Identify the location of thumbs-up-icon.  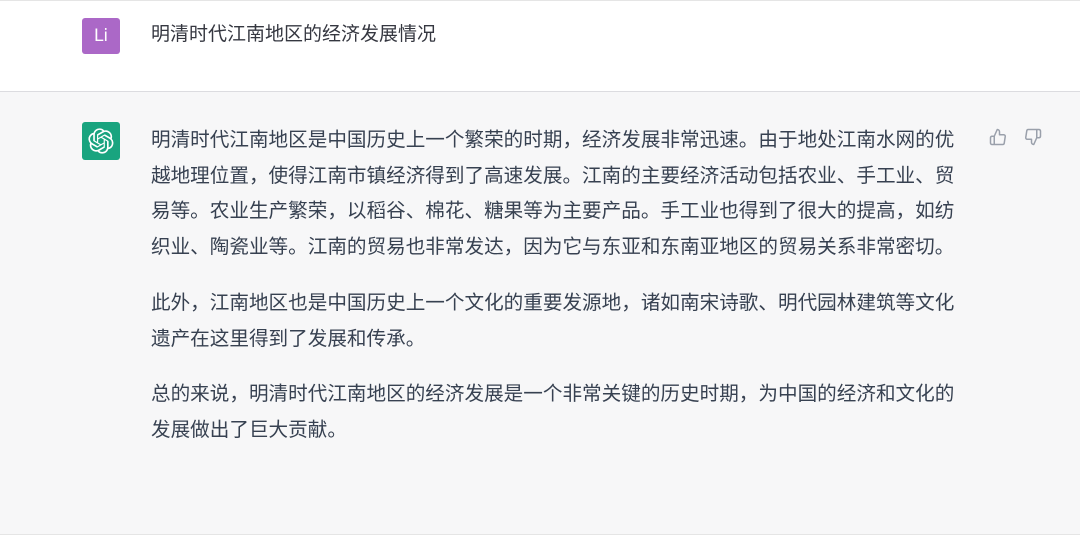
(997, 137).